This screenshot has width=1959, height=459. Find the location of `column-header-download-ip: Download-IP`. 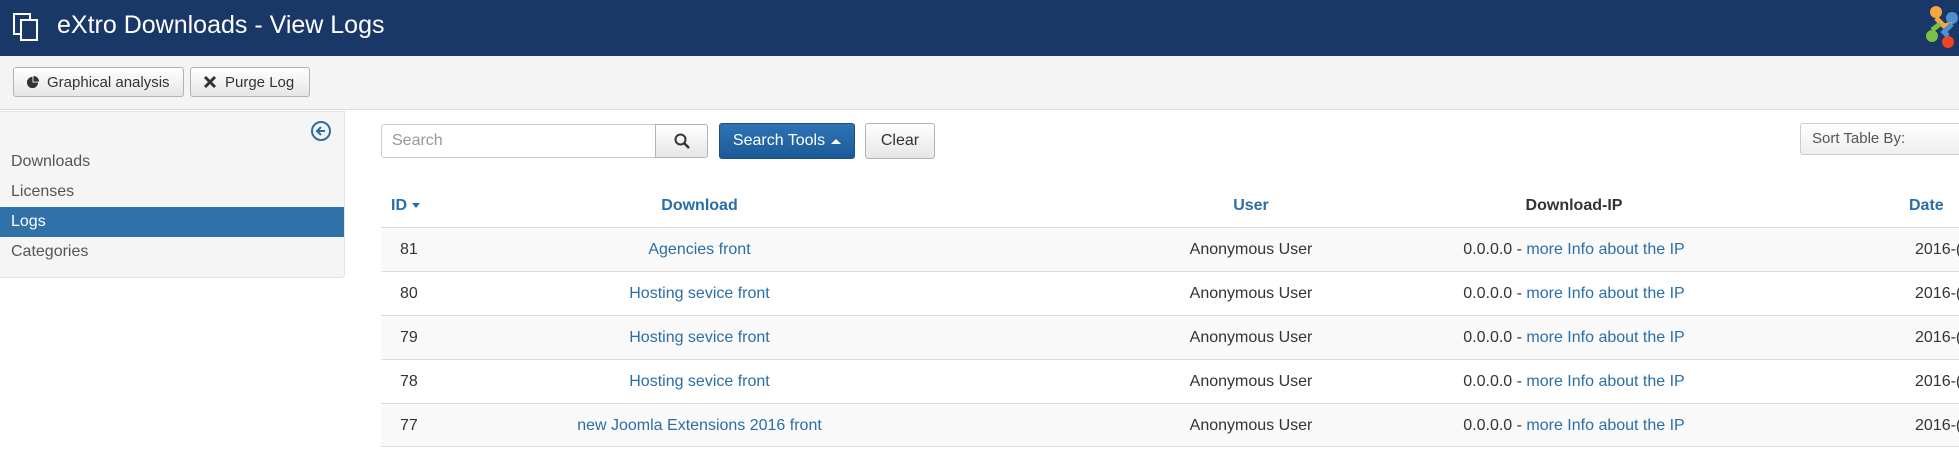

column-header-download-ip: Download-IP is located at coordinates (1574, 205).